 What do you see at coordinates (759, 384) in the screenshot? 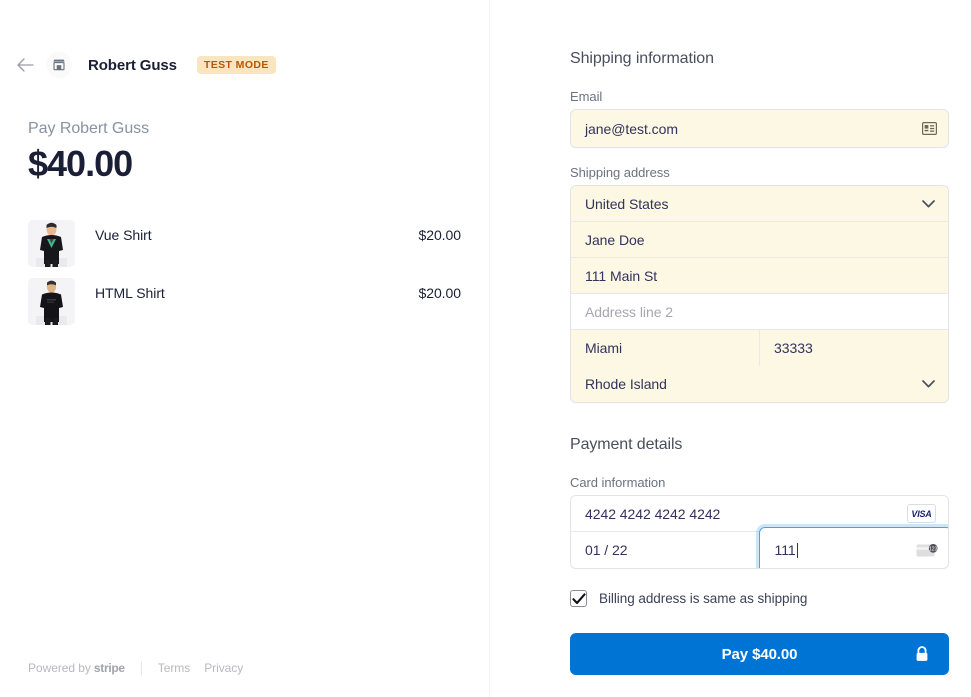
I see `state-select: Rhode Island` at bounding box center [759, 384].